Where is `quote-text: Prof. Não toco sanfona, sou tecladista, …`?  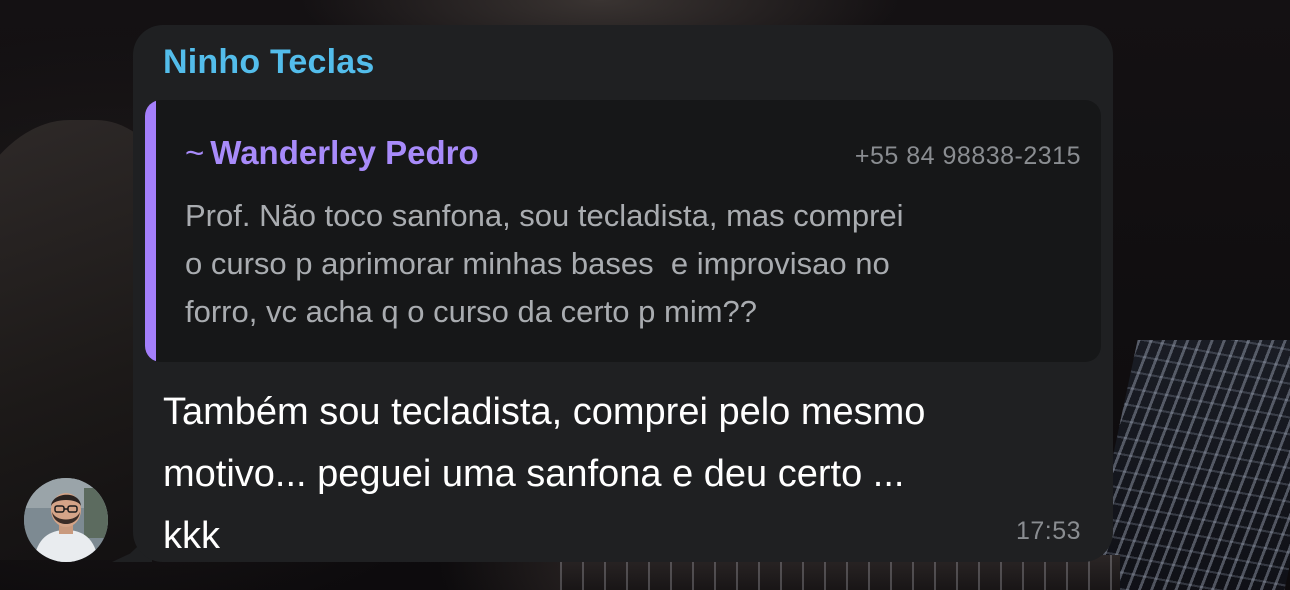 quote-text: Prof. Não toco sanfona, sou tecladista, … is located at coordinates (544, 263).